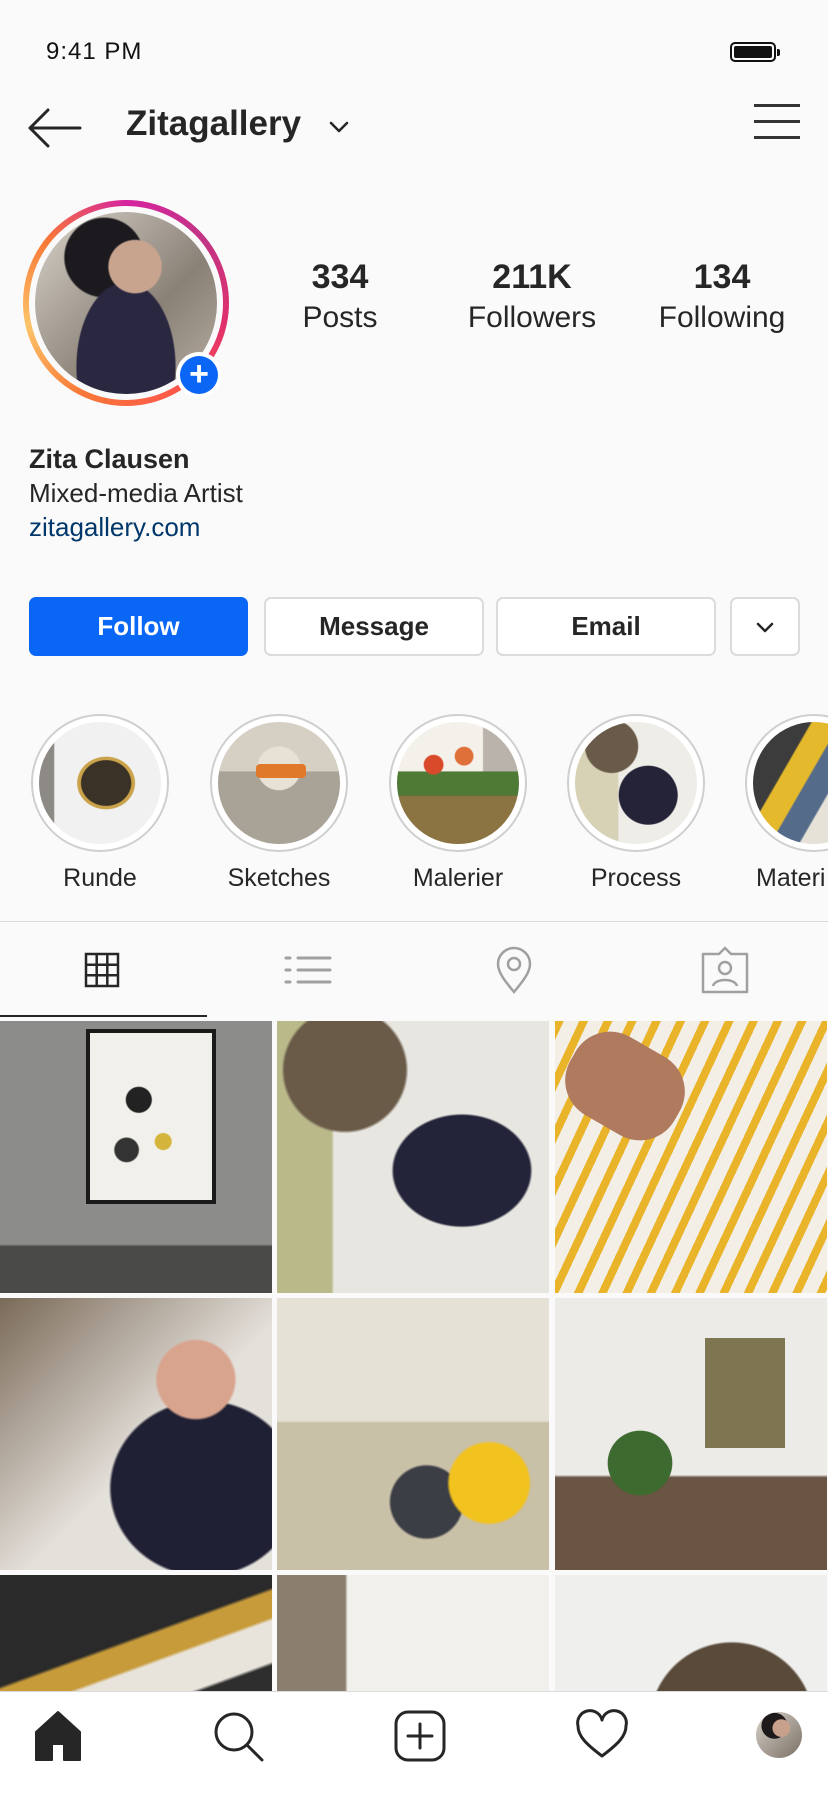  I want to click on back-button, so click(54, 128).